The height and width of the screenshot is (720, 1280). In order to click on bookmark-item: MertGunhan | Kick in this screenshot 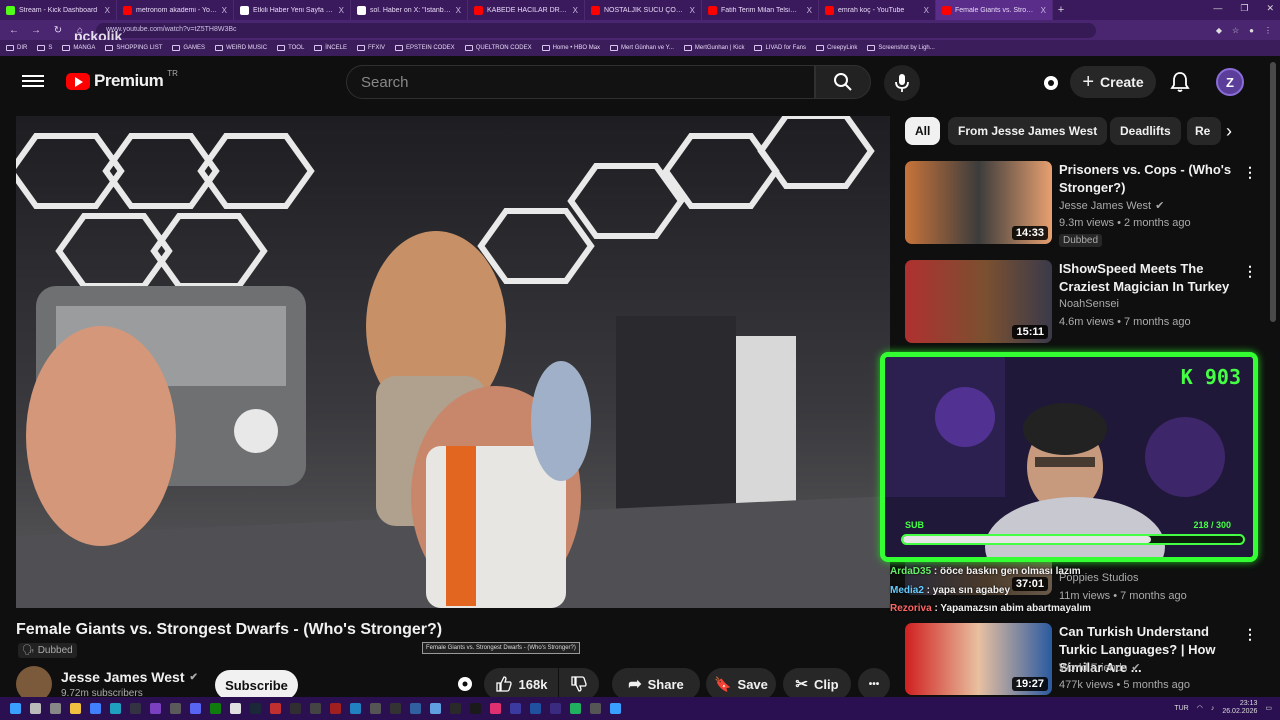, I will do `click(713, 48)`.